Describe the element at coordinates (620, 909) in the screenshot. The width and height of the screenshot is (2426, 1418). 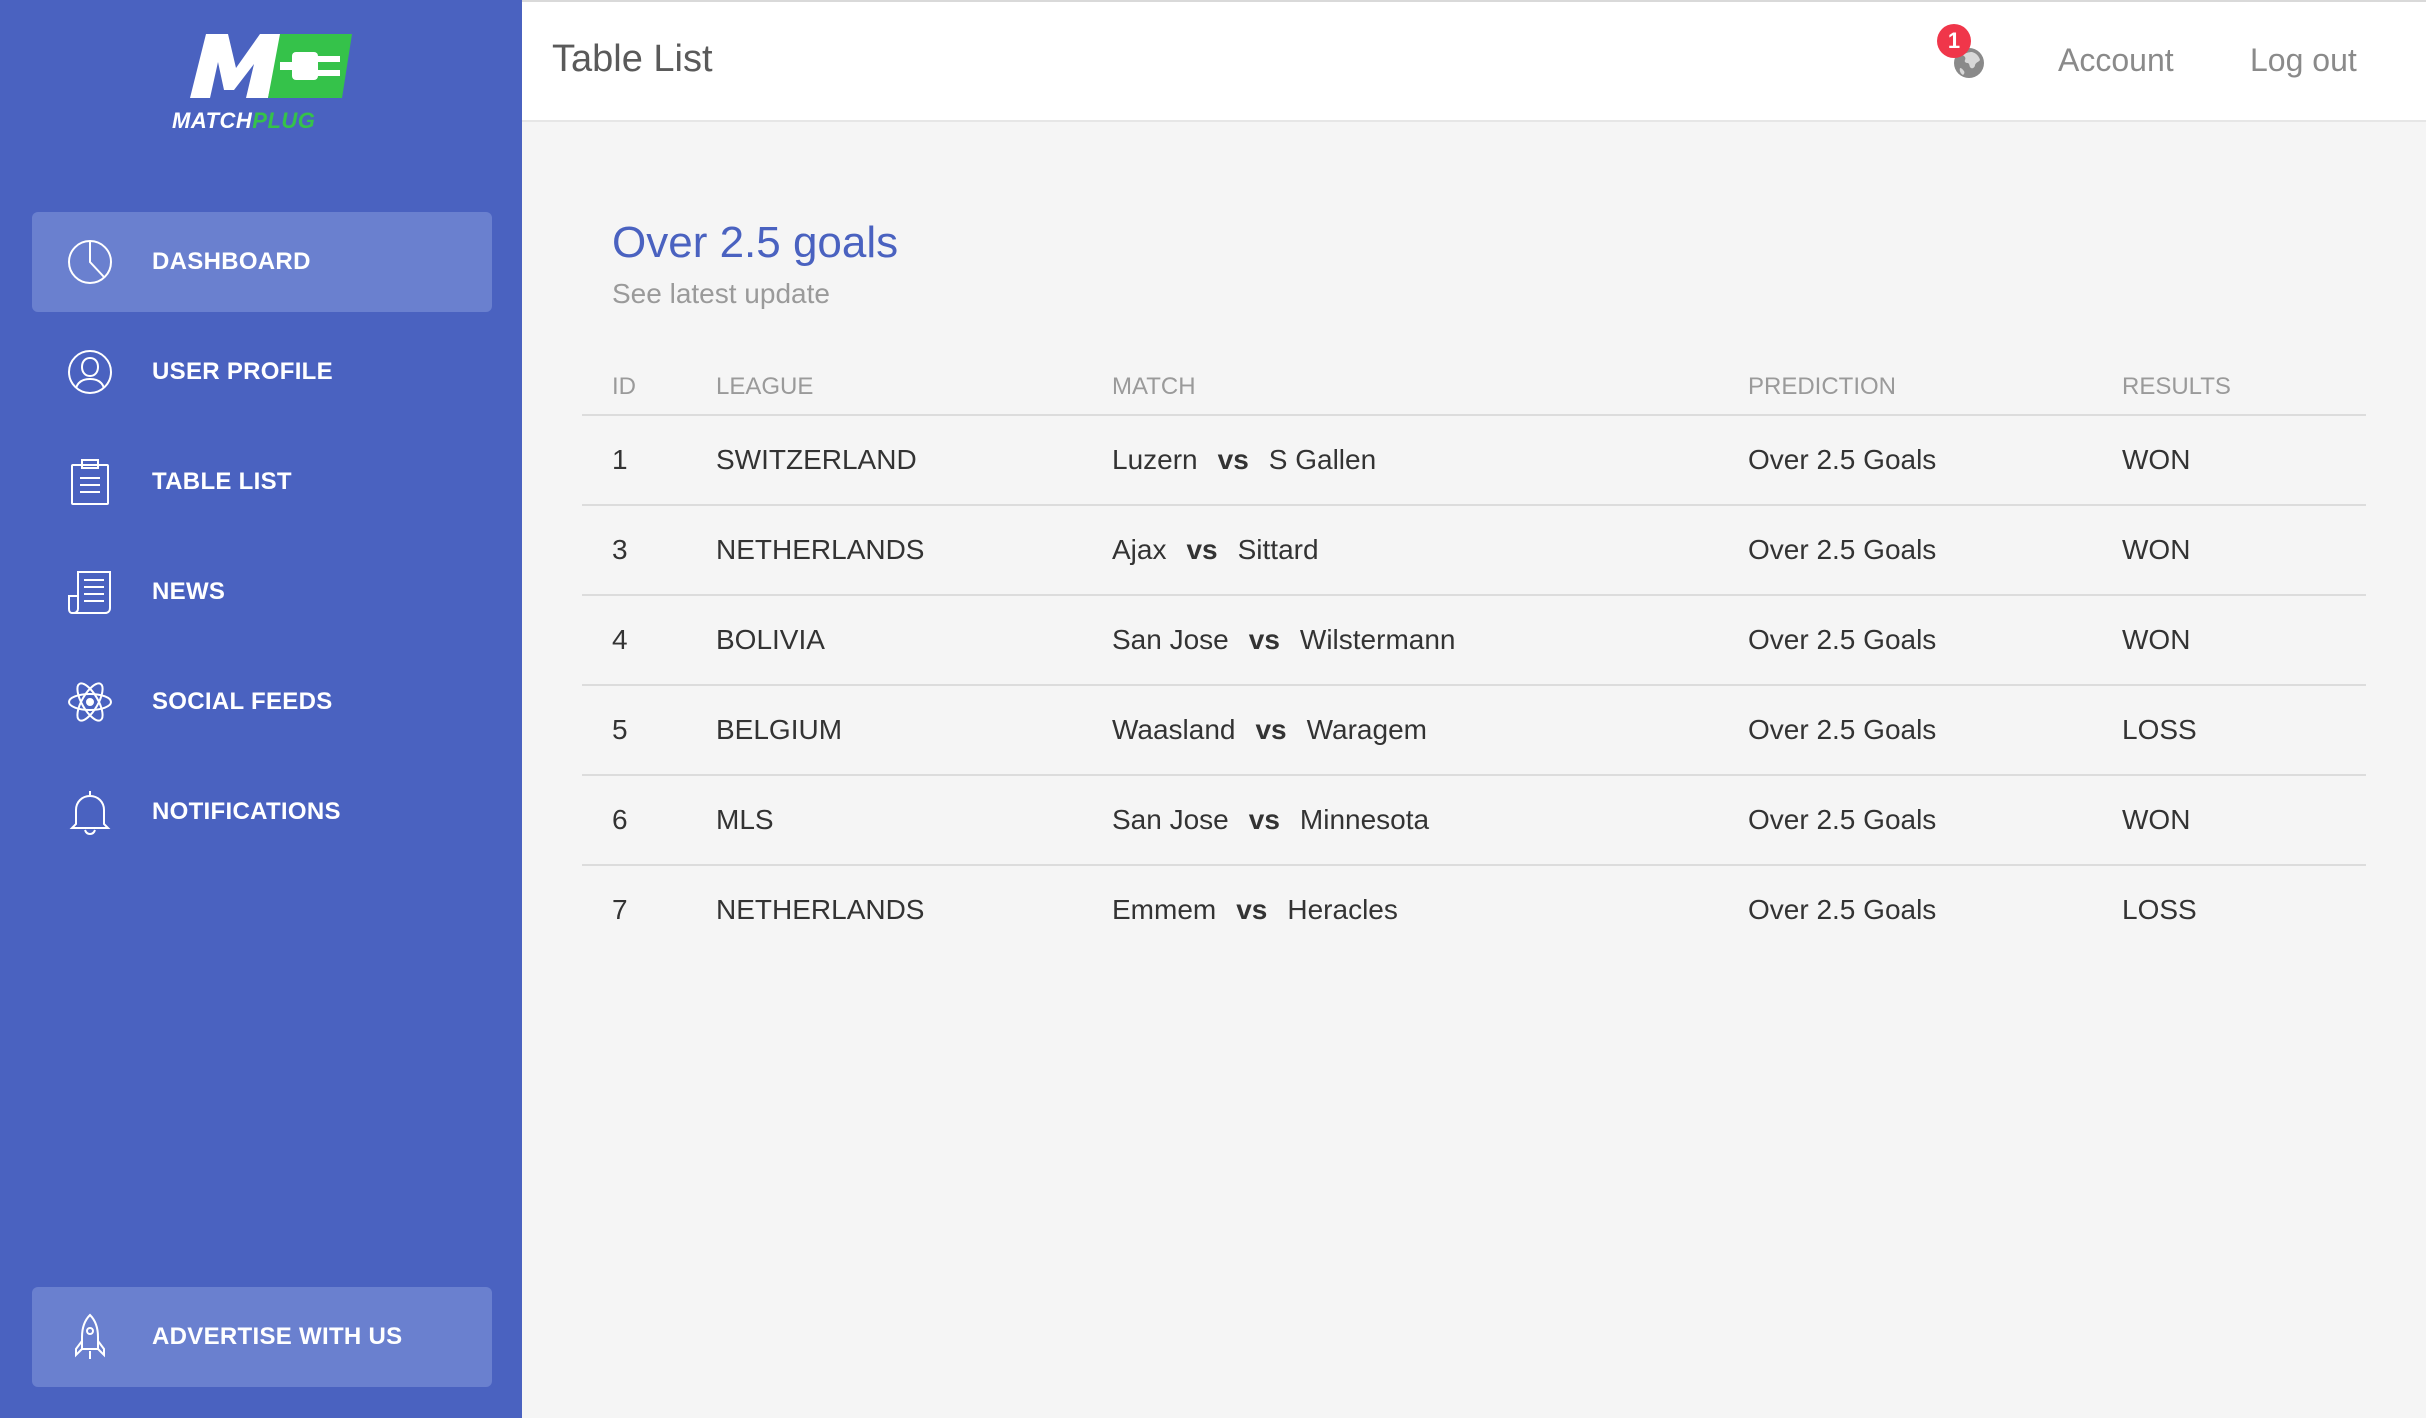
I see `cell-id: 7` at that location.